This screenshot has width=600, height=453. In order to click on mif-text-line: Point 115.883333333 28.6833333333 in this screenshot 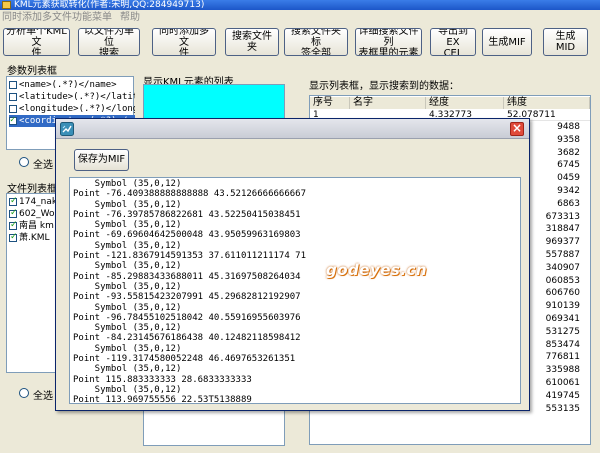, I will do `click(162, 379)`.